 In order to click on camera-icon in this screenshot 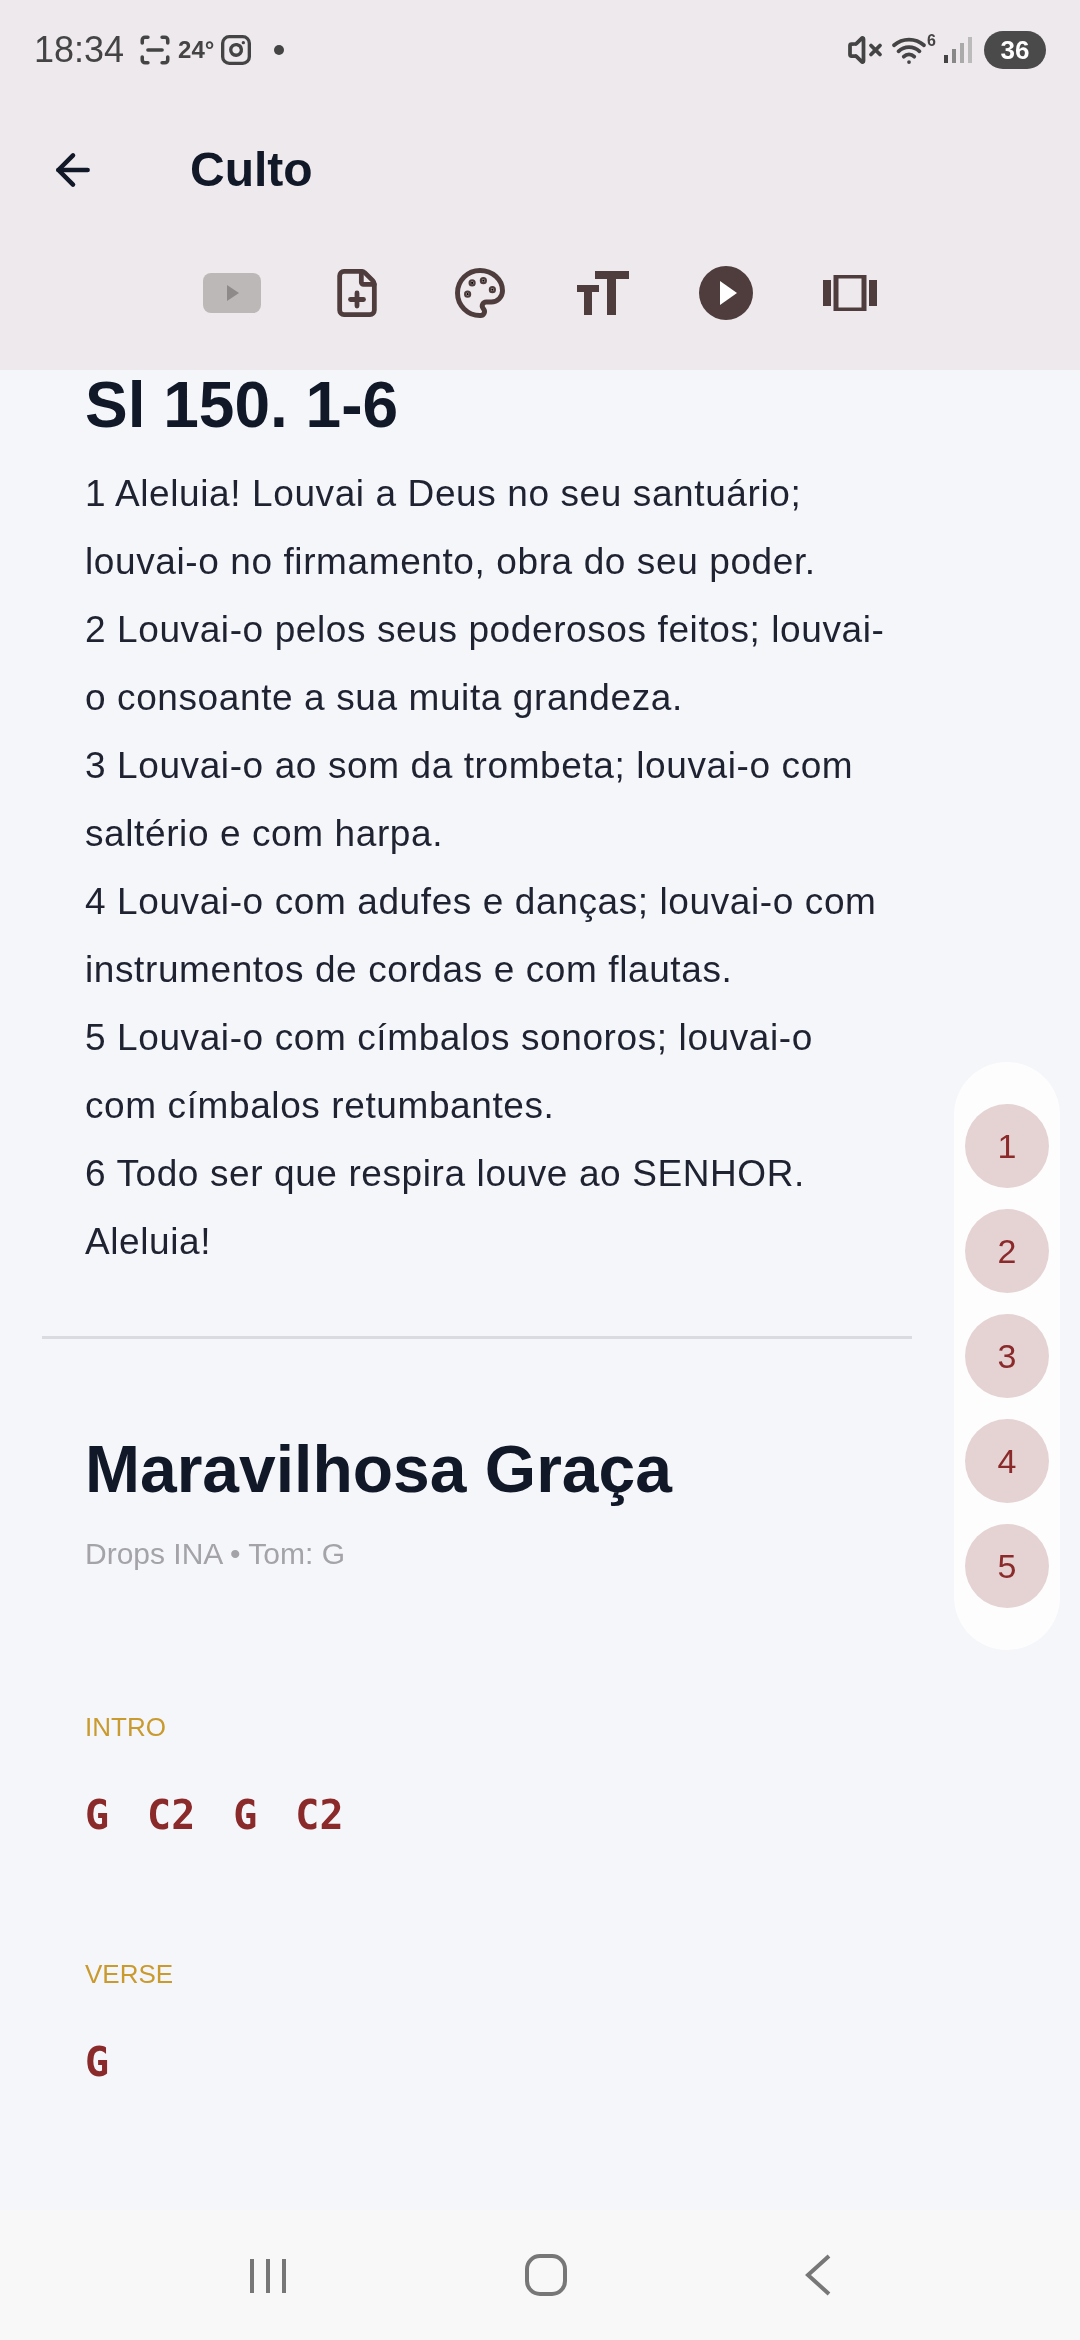, I will do `click(236, 50)`.